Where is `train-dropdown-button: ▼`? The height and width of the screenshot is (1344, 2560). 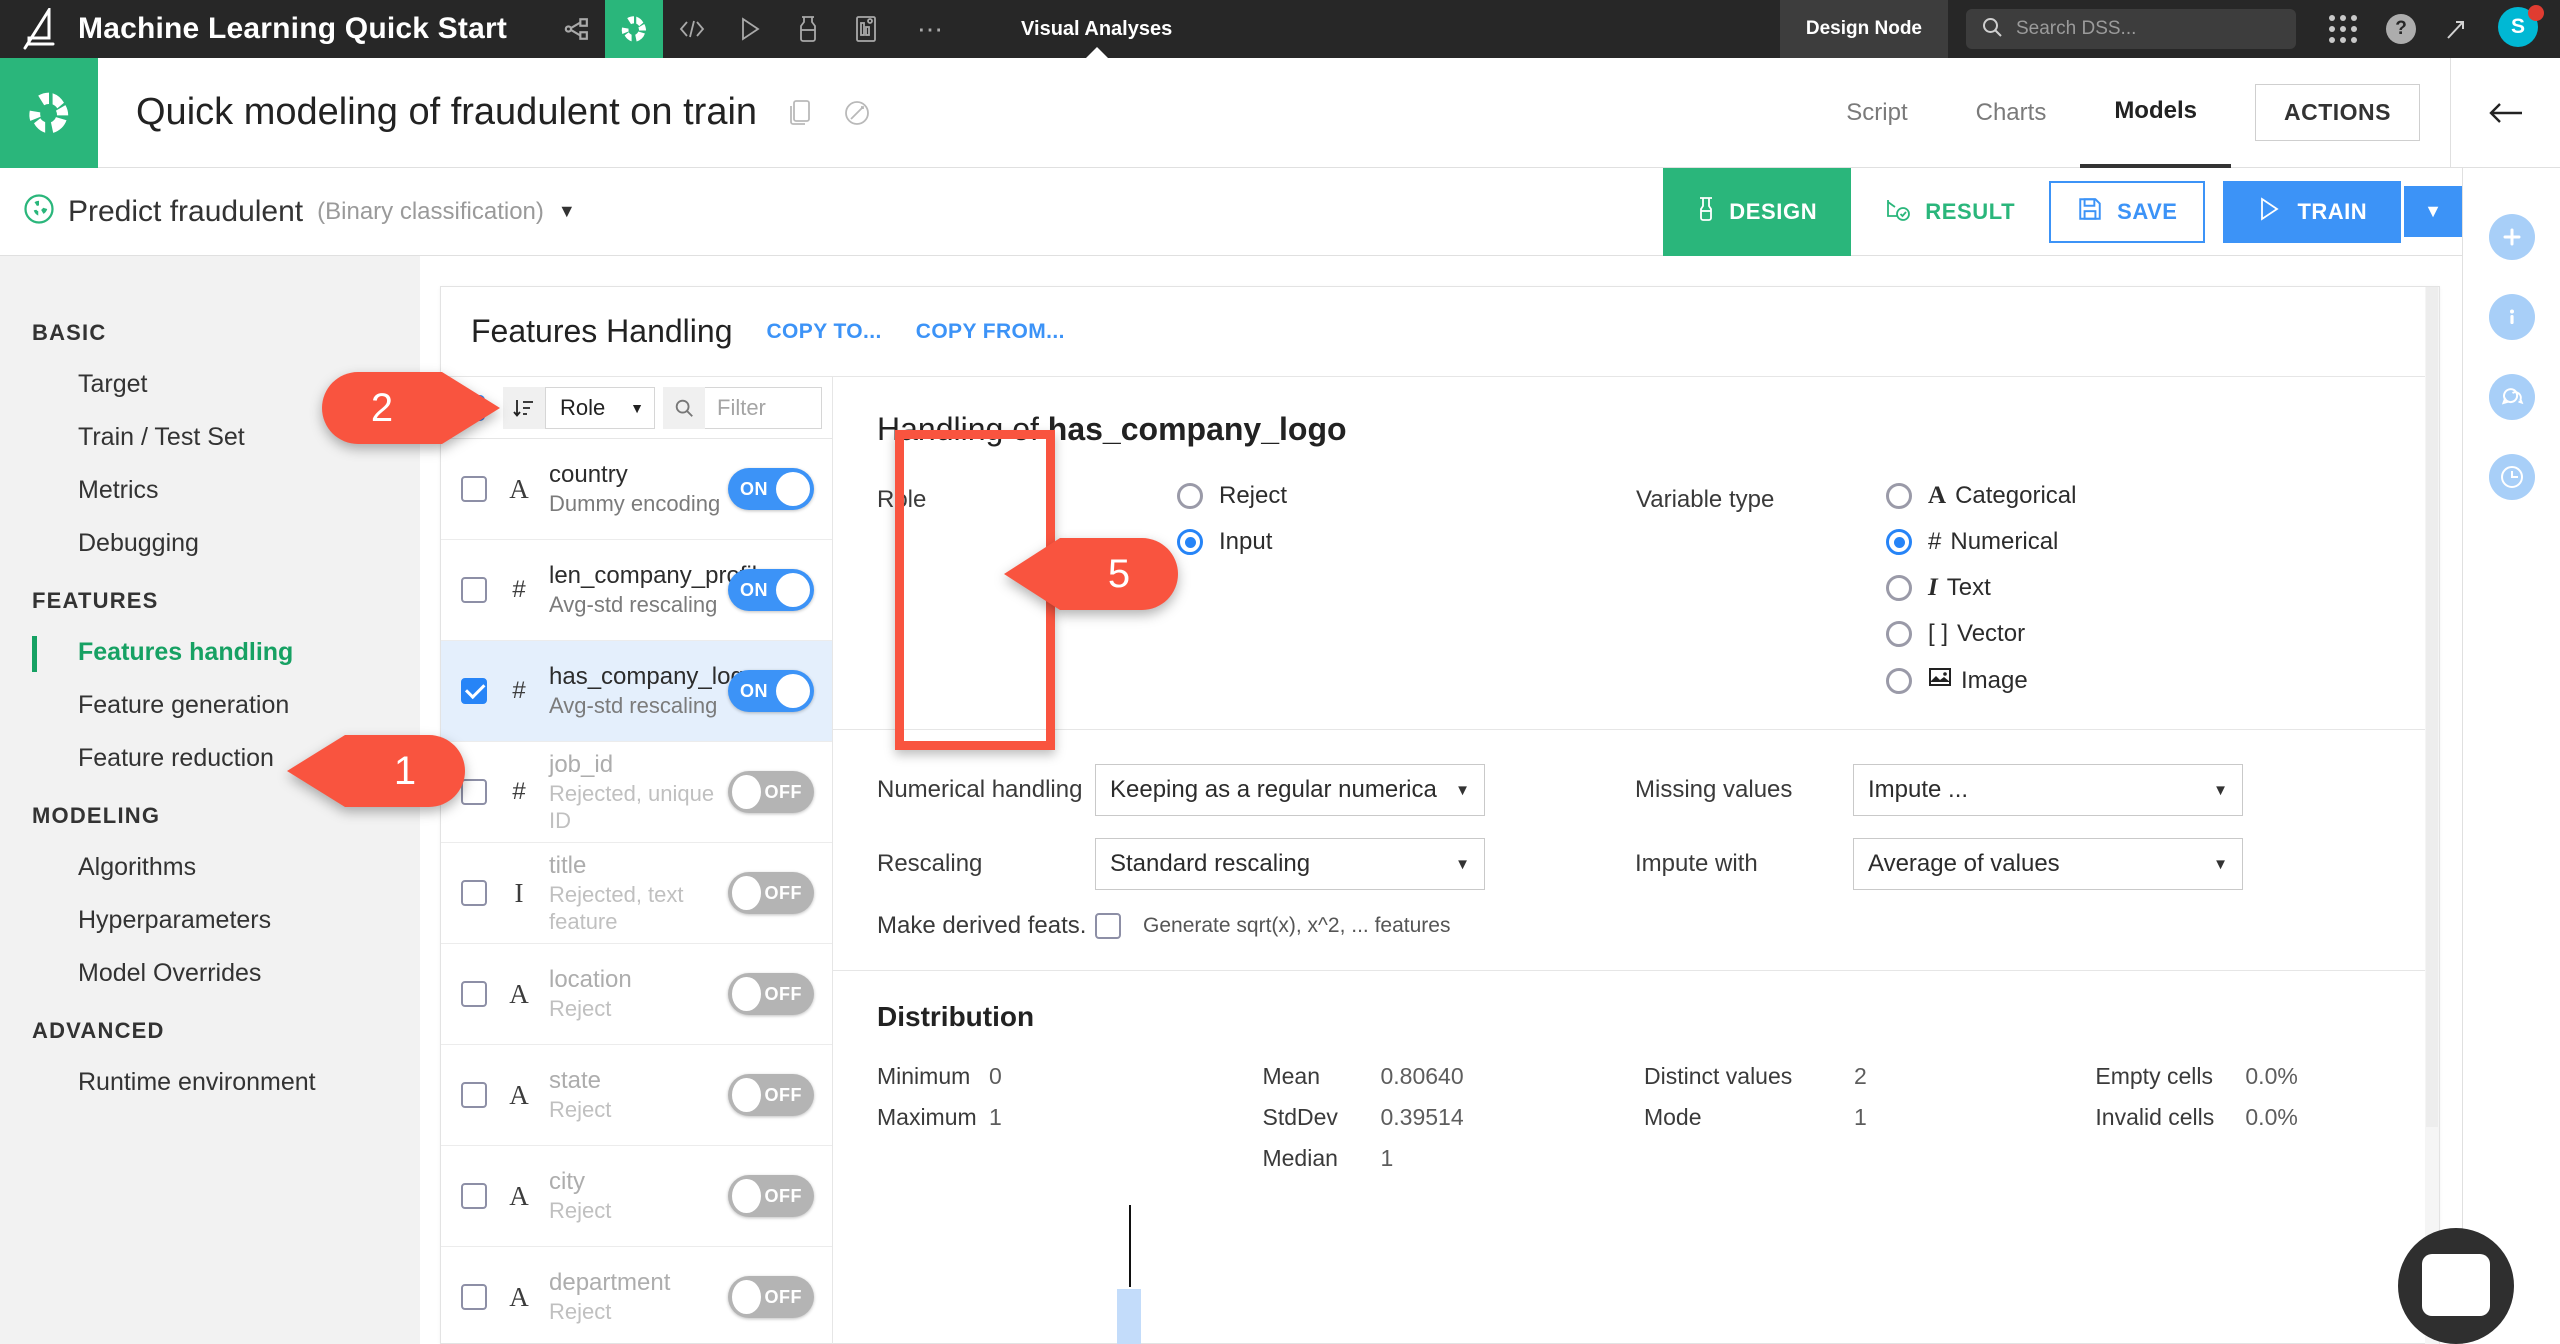
train-dropdown-button: ▼ is located at coordinates (2433, 211).